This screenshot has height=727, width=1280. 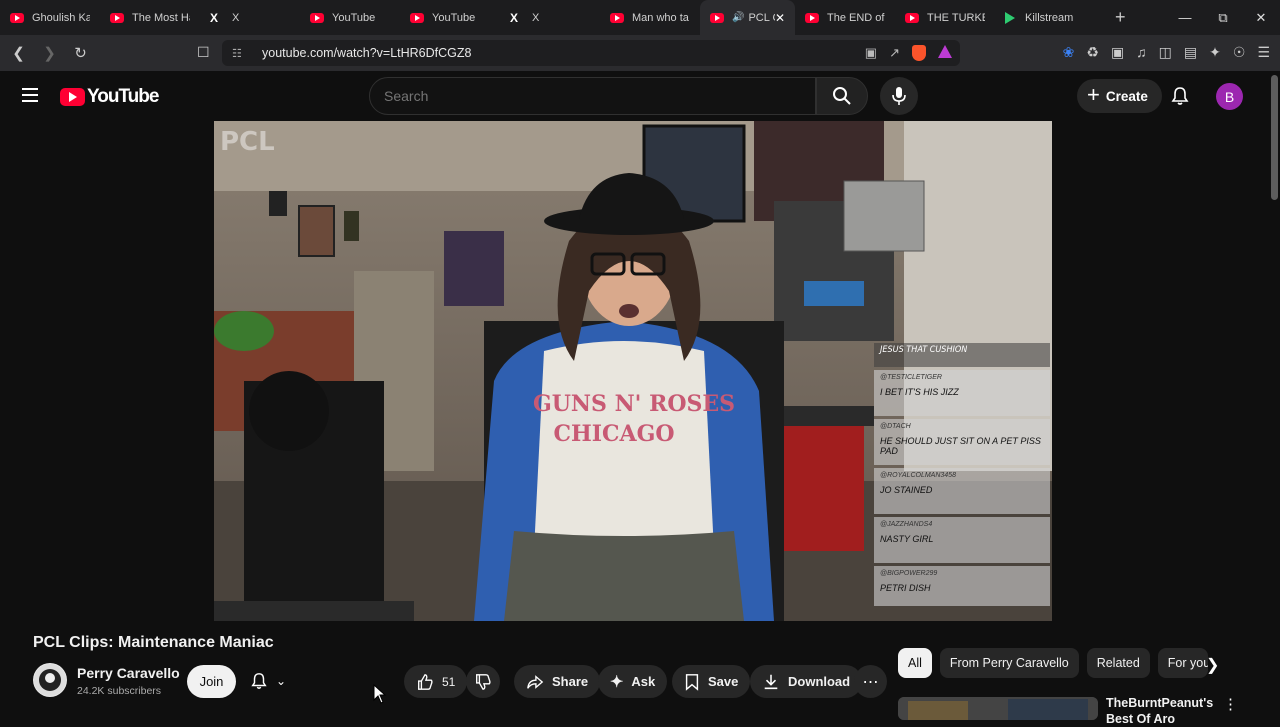 I want to click on ask-button: ✦ Ask, so click(x=633, y=681).